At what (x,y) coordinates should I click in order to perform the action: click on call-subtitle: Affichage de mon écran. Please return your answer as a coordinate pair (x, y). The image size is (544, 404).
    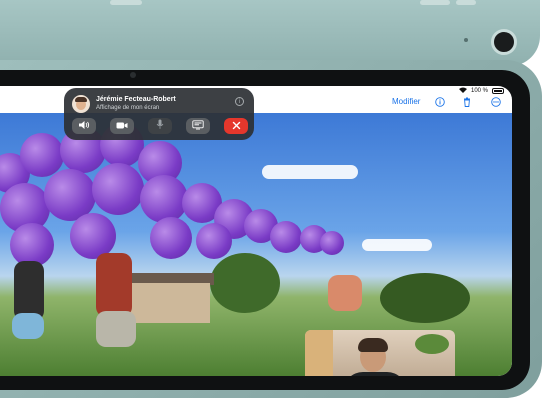
    Looking at the image, I should click on (128, 108).